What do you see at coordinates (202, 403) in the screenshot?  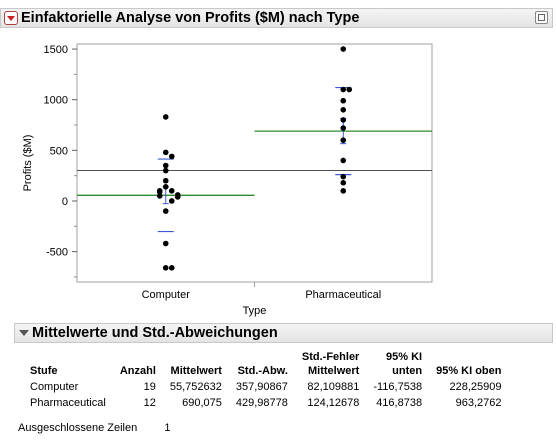 I see `table-cell: 690,075` at bounding box center [202, 403].